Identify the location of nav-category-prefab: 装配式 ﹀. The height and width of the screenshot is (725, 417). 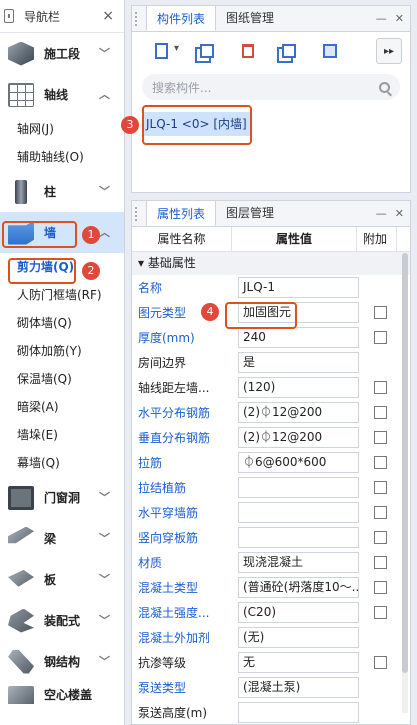
(62, 620).